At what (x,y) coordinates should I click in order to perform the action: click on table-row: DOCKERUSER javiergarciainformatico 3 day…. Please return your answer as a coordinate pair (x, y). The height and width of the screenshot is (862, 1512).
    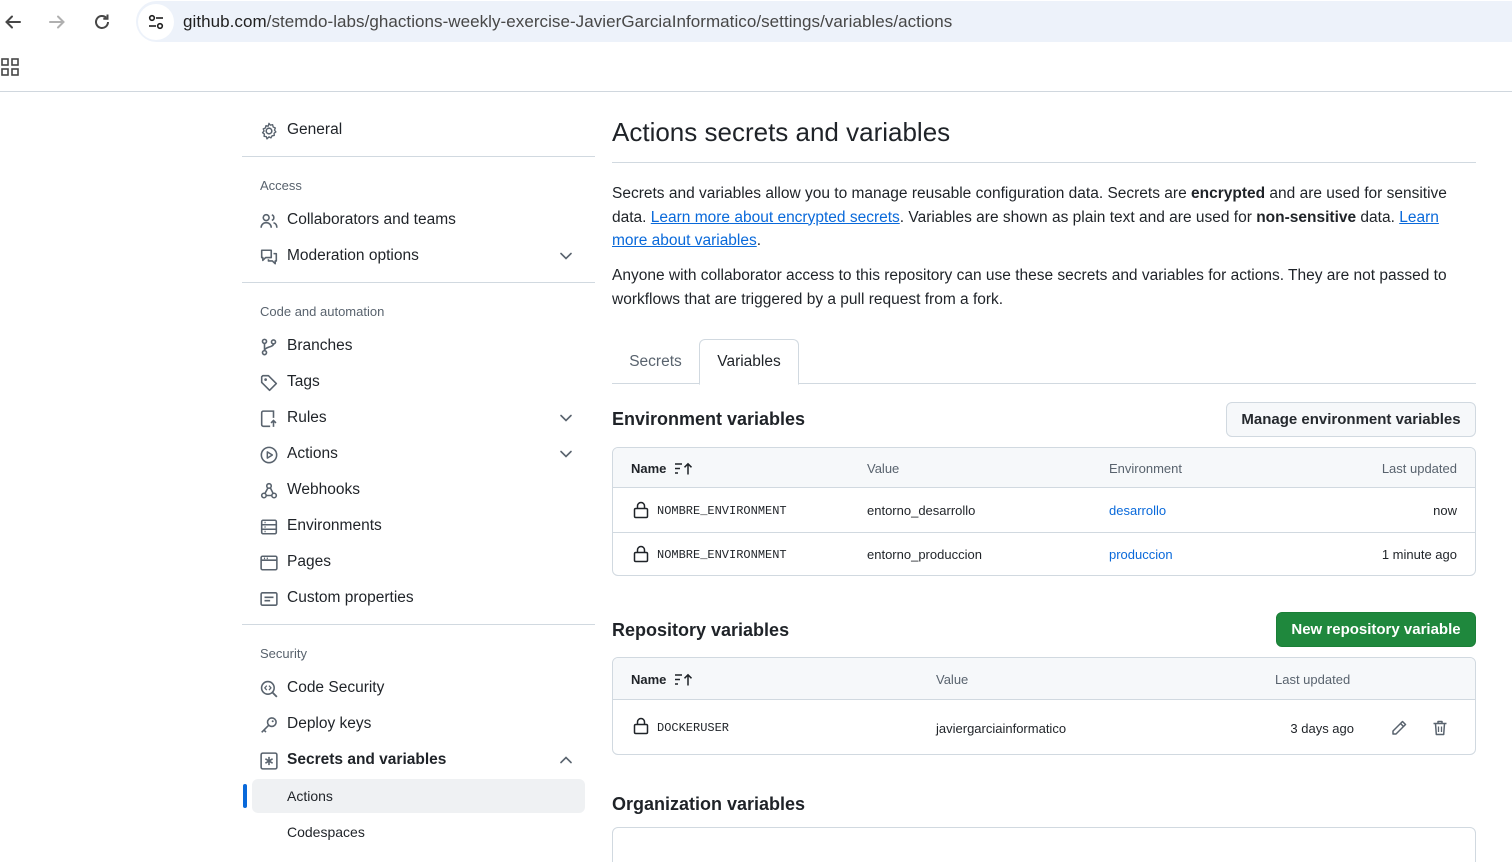
    Looking at the image, I should click on (1044, 727).